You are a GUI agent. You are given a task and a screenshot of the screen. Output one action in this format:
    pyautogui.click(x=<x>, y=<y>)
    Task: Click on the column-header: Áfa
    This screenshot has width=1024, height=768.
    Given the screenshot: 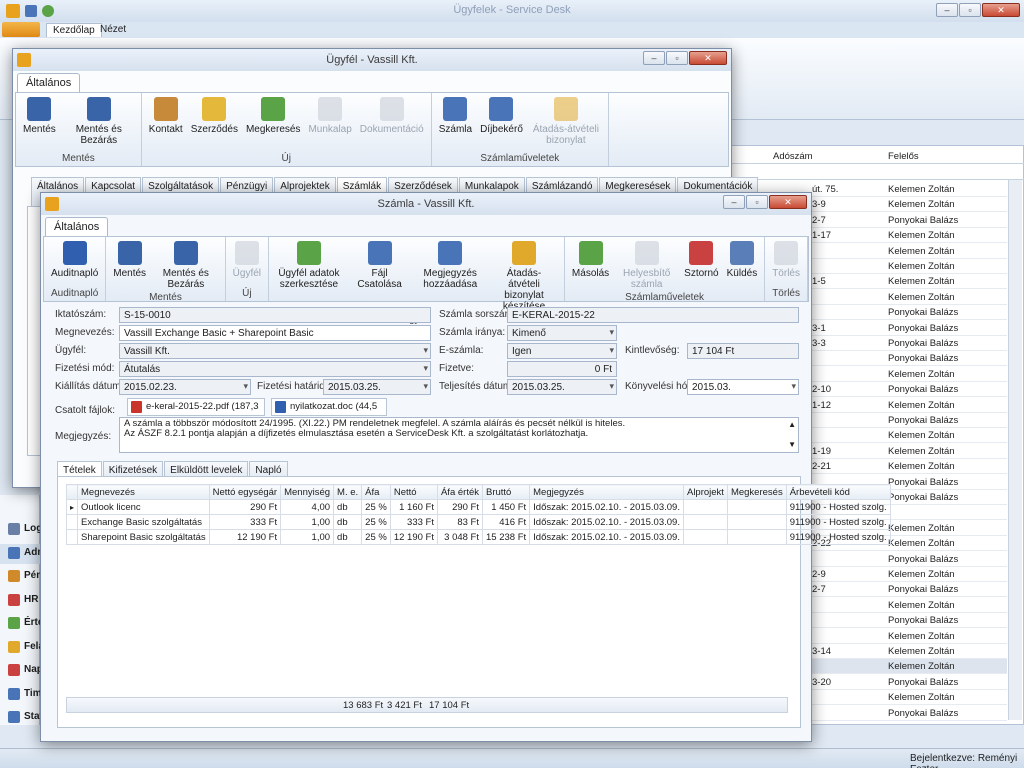 What is the action you would take?
    pyautogui.click(x=376, y=492)
    